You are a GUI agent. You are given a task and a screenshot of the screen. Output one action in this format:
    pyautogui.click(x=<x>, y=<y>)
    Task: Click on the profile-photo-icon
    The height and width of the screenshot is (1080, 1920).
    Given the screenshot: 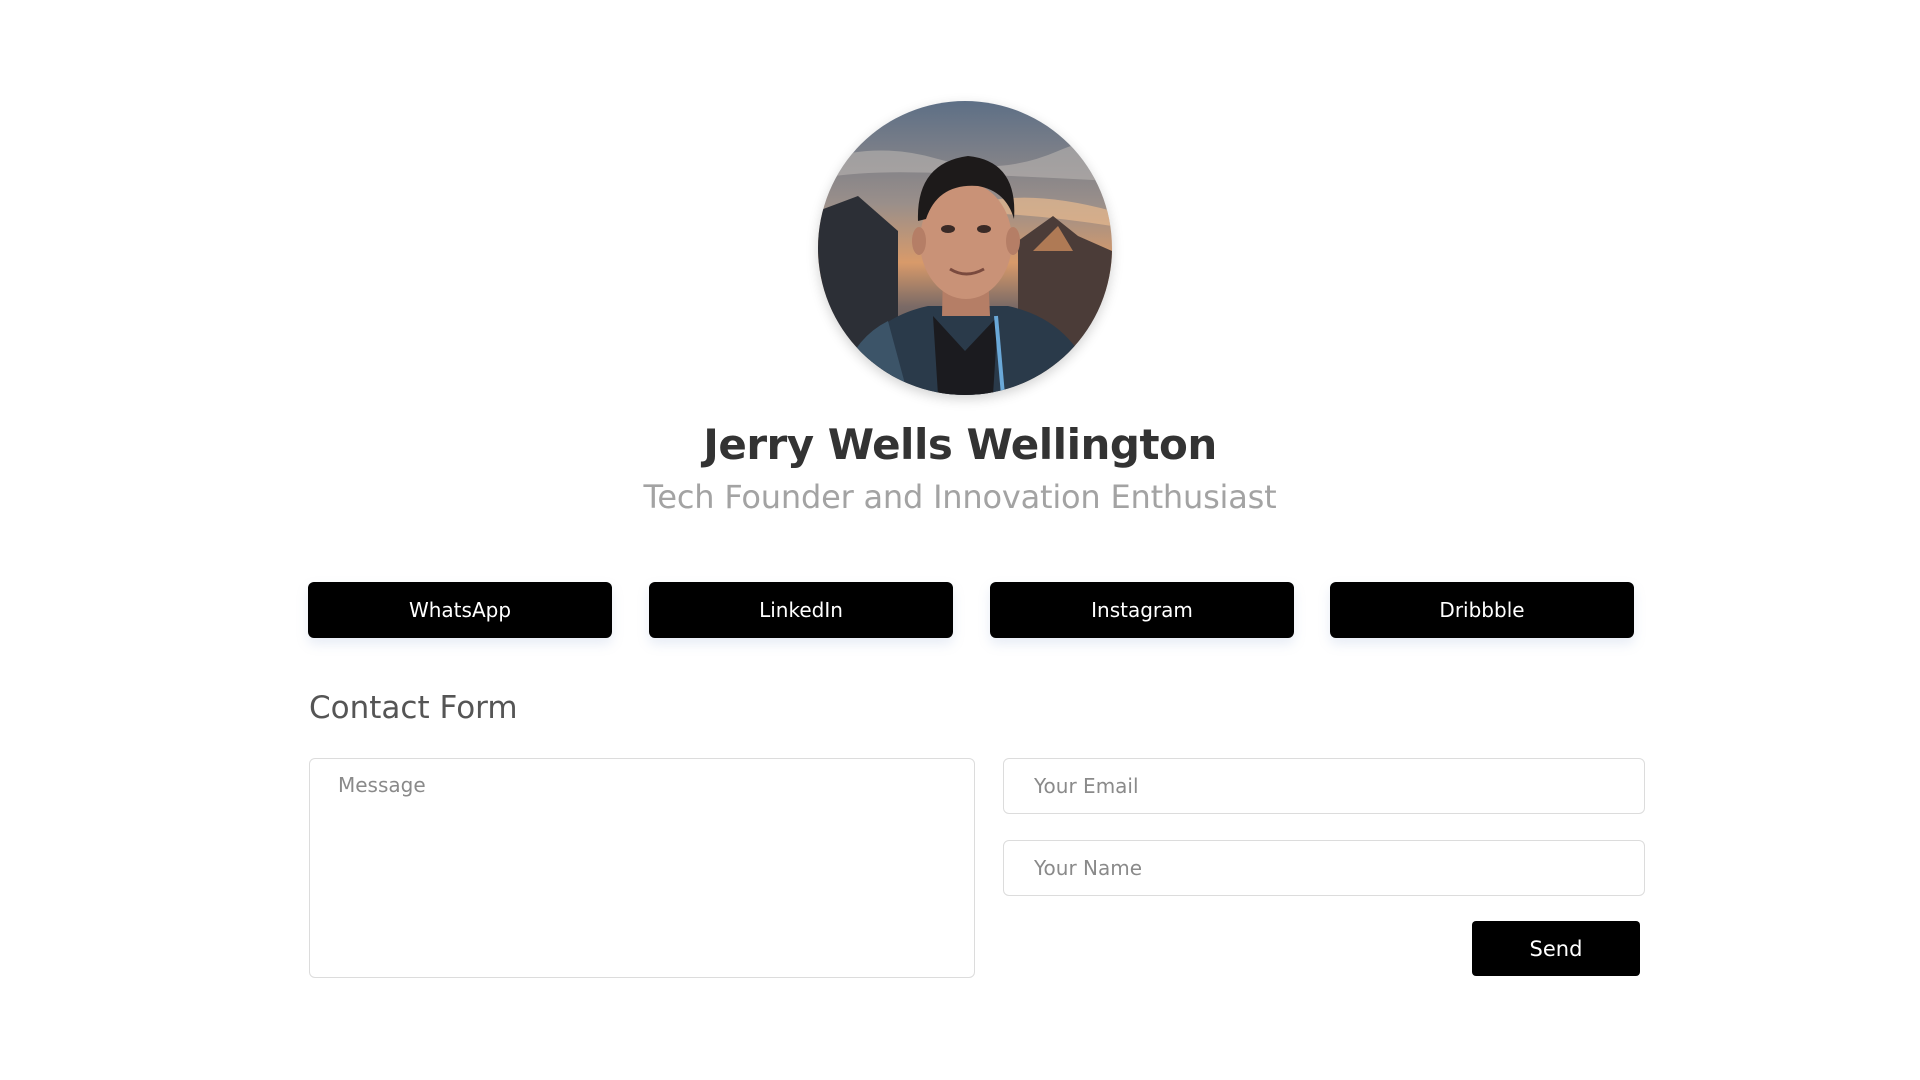 What is the action you would take?
    pyautogui.click(x=965, y=248)
    